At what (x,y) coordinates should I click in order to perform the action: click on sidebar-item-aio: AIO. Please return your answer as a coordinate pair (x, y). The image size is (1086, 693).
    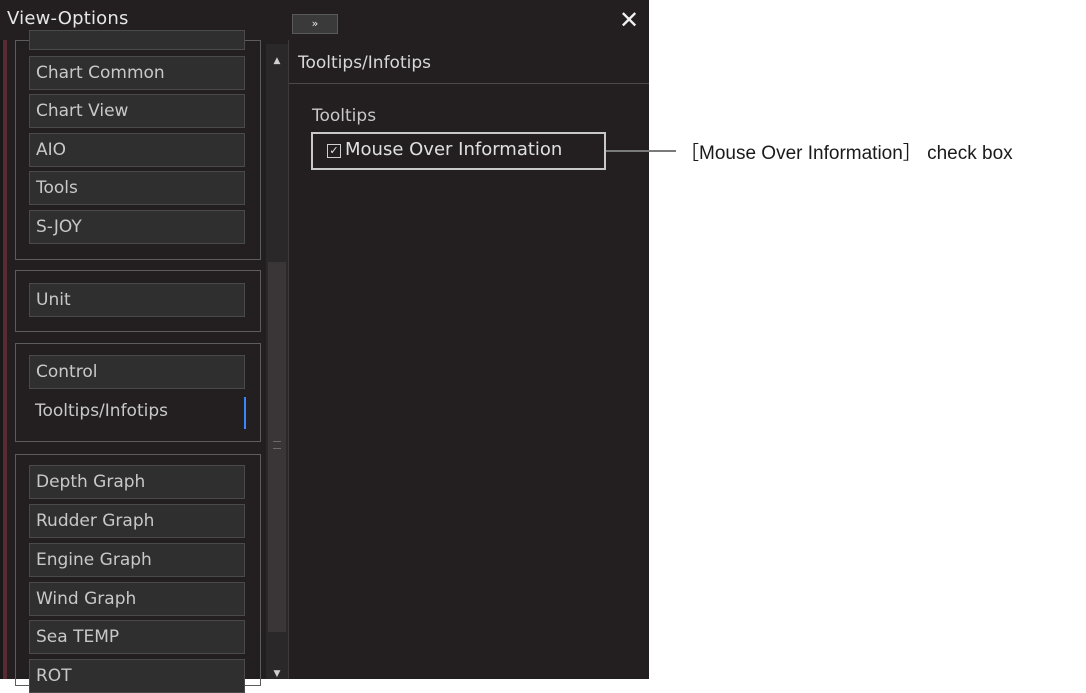
    Looking at the image, I should click on (137, 150).